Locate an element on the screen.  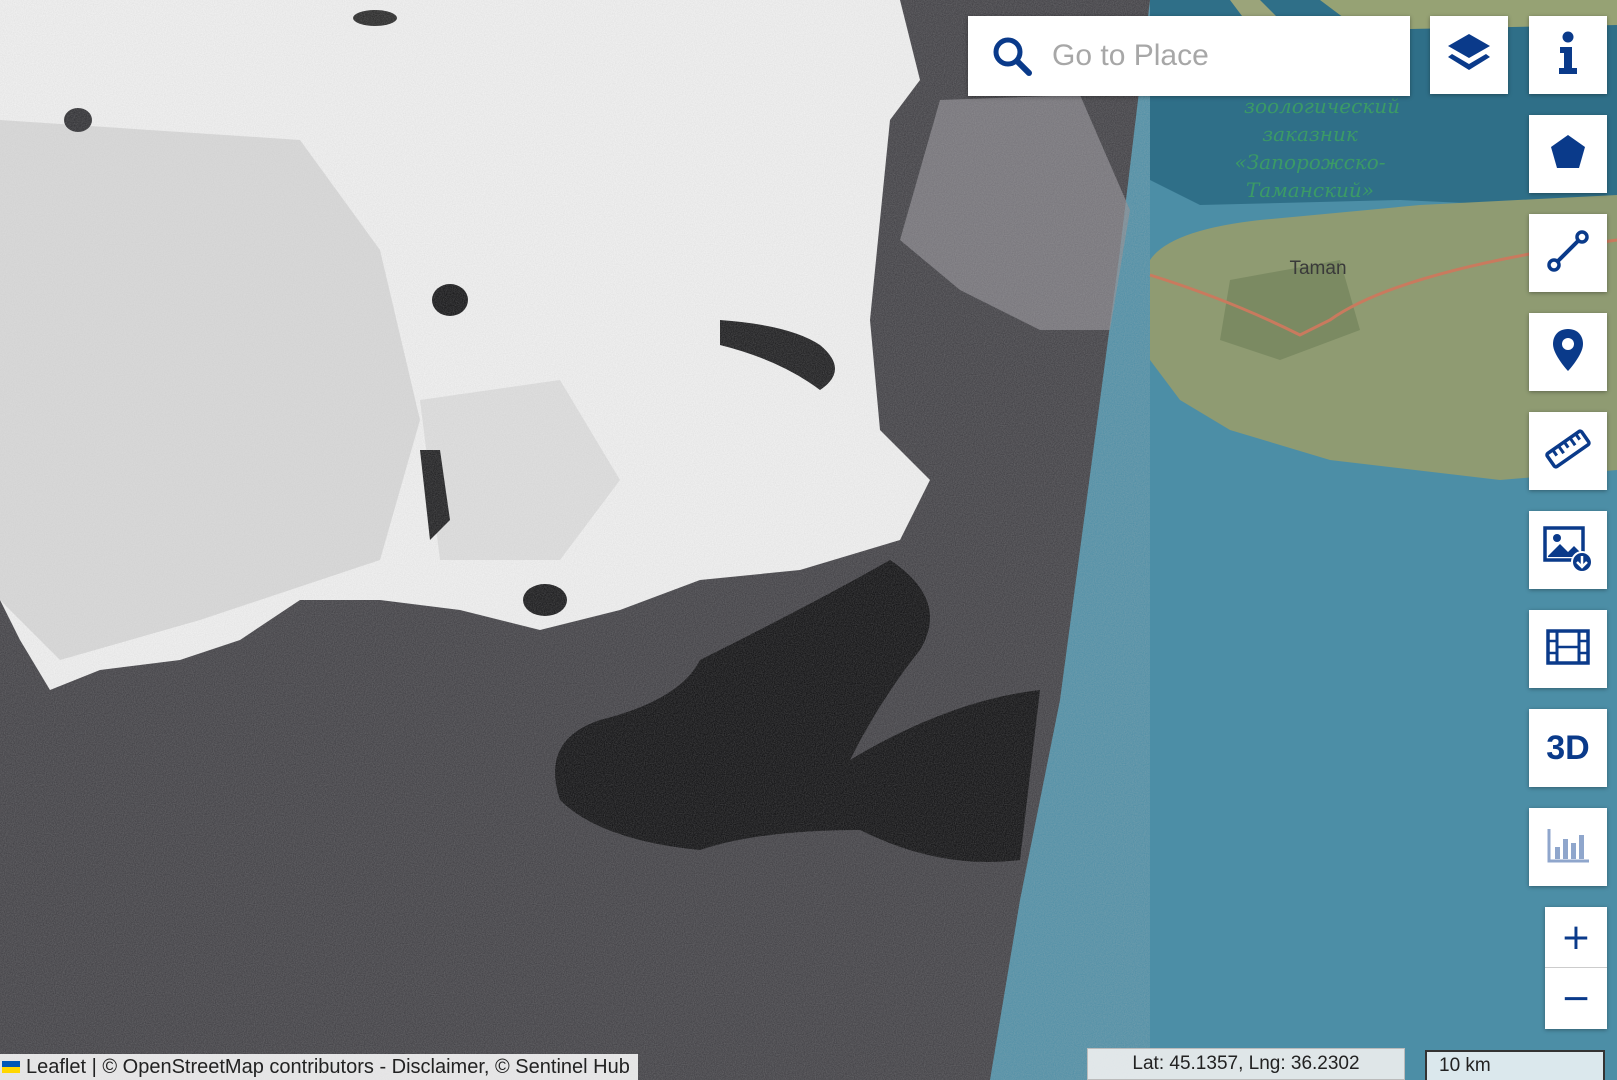
line-icon is located at coordinates (1568, 253).